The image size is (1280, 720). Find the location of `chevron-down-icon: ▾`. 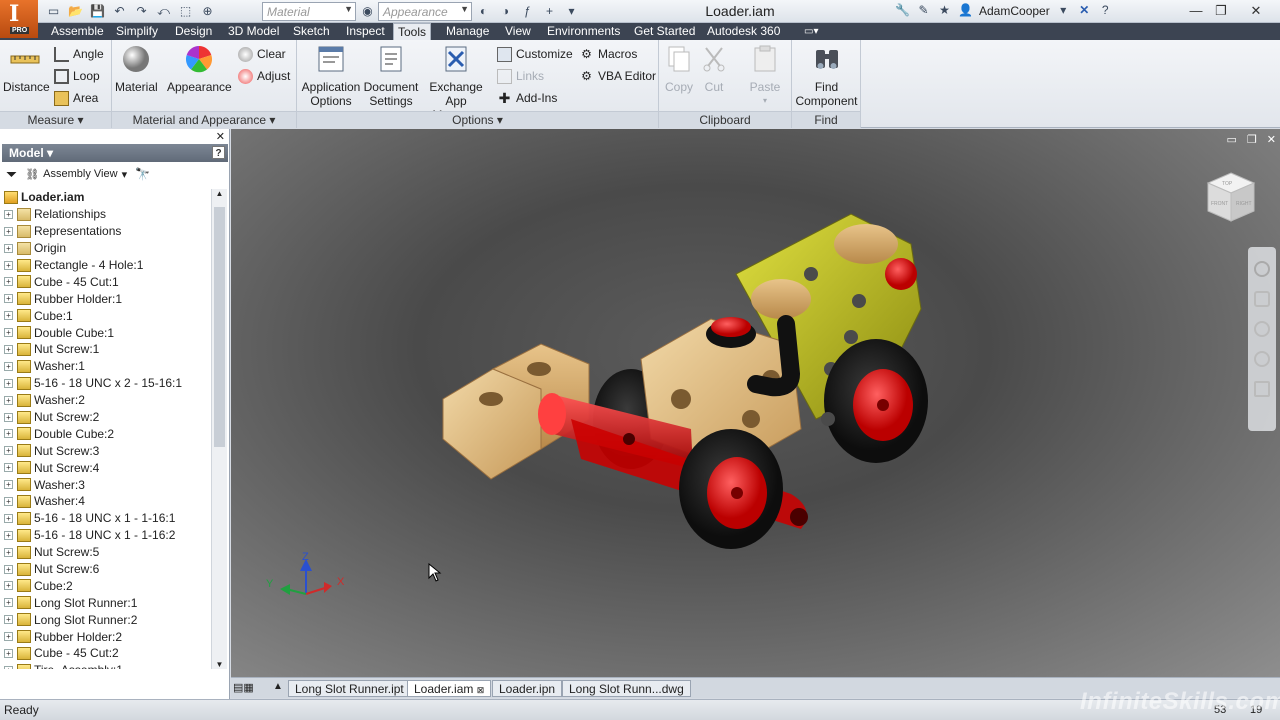

chevron-down-icon: ▾ is located at coordinates (571, 11).